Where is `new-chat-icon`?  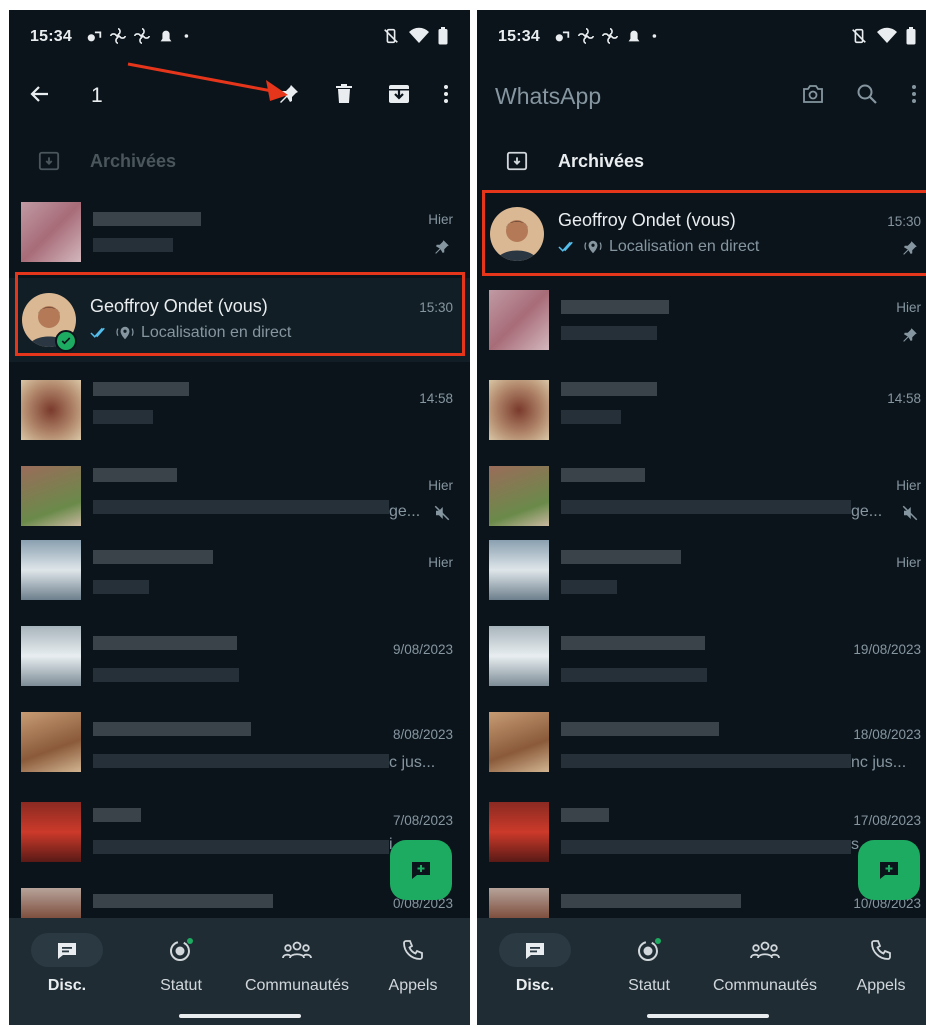
new-chat-icon is located at coordinates (889, 870).